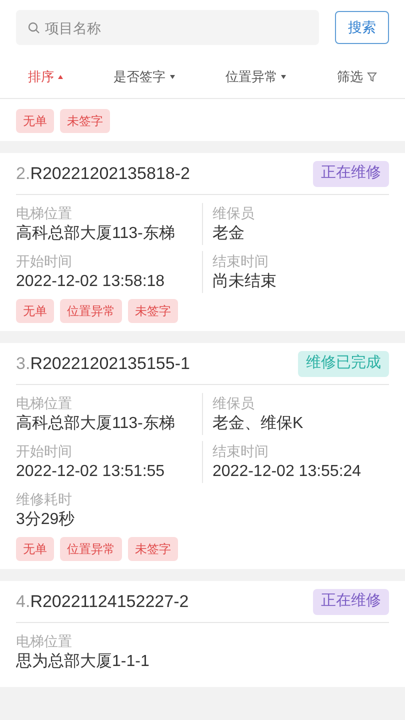 Image resolution: width=405 pixels, height=720 pixels. What do you see at coordinates (91, 472) in the screenshot?
I see `field-value: 2022-12-02 13:51:55` at bounding box center [91, 472].